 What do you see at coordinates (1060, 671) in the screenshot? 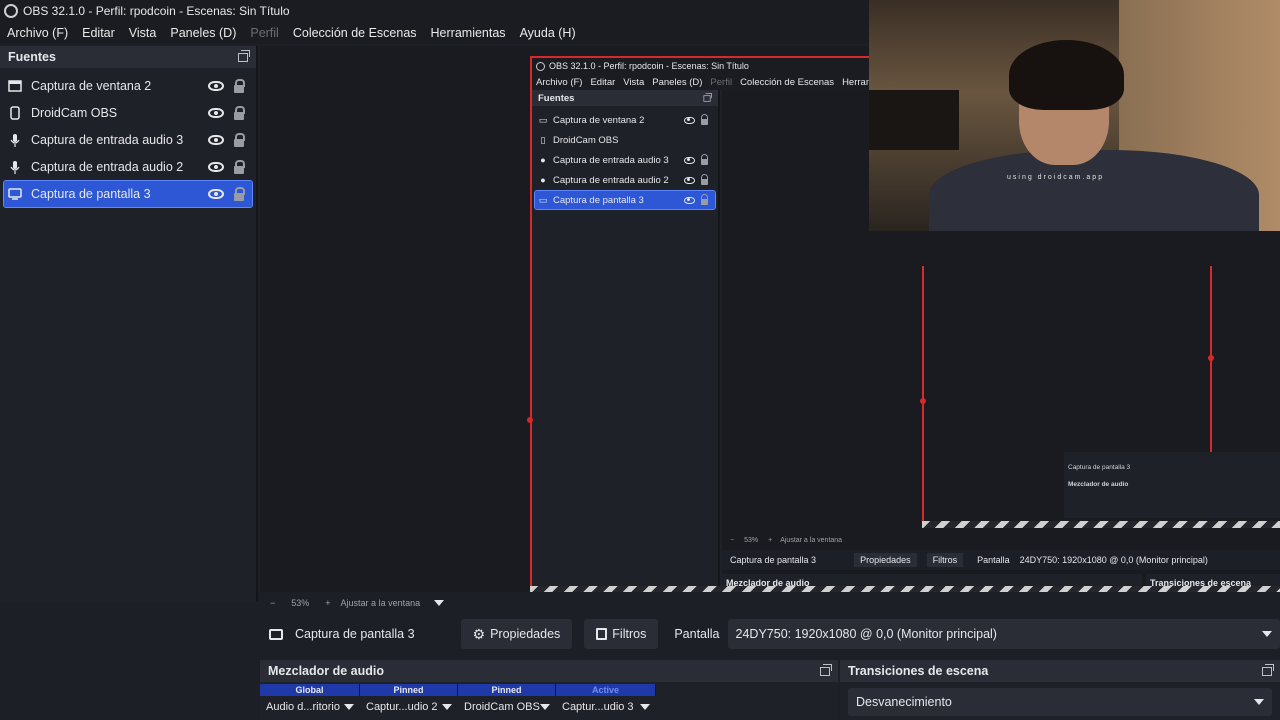
I see `transitions-header: Transiciones de escena` at bounding box center [1060, 671].